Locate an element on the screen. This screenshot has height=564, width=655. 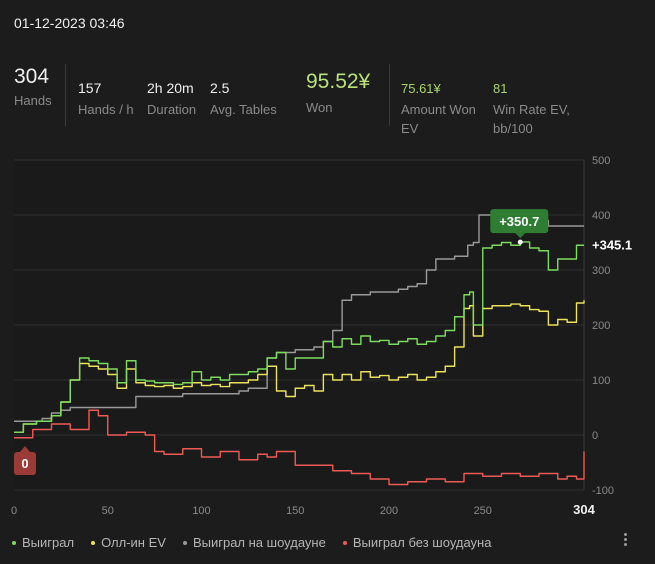
kebab-menu-icon is located at coordinates (625, 543).